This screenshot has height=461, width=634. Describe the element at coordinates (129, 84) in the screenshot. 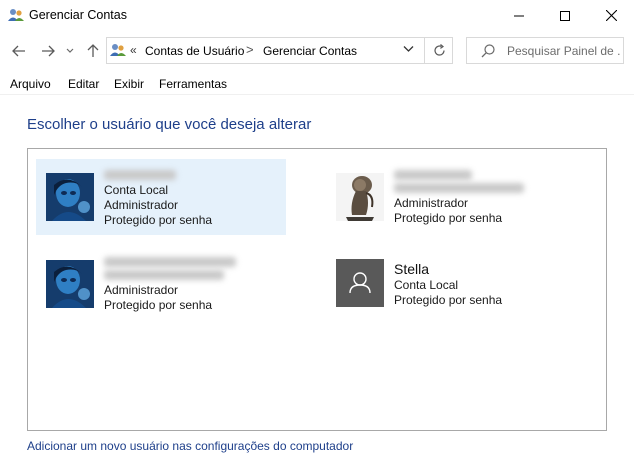

I see `menu-exibir: Exibir` at that location.